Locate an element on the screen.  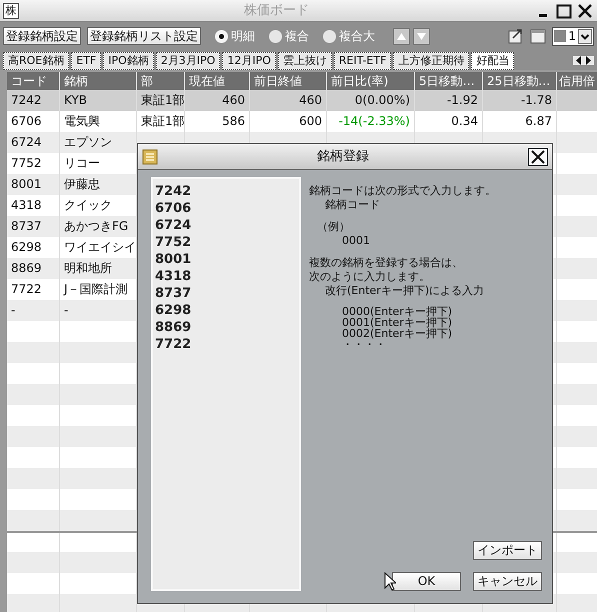
table-cell: 8737 is located at coordinates (33, 226).